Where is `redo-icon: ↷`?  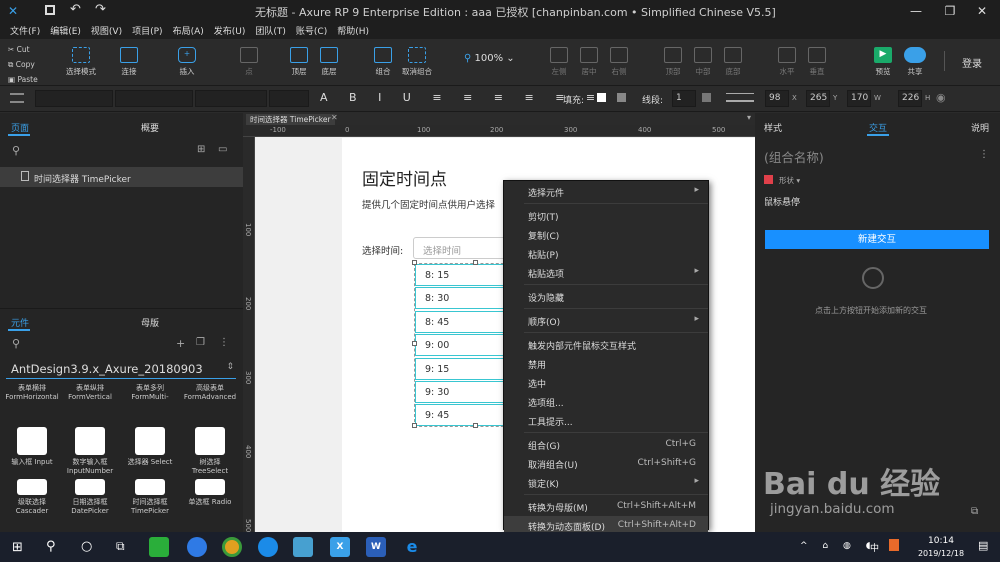 redo-icon: ↷ is located at coordinates (100, 9).